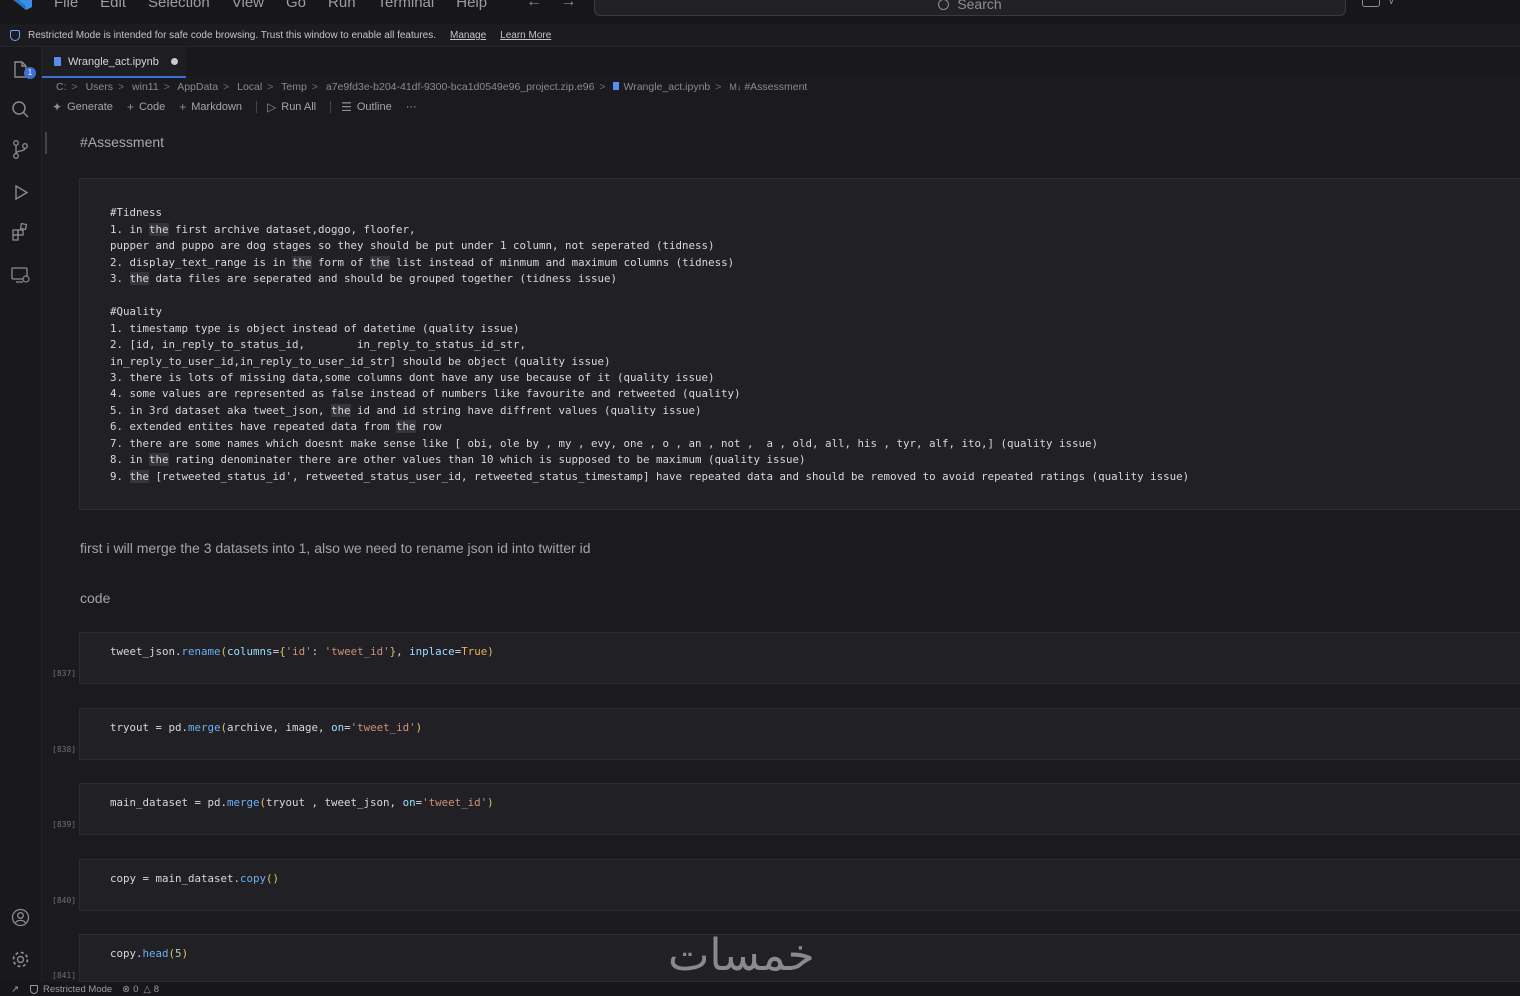 This screenshot has width=1520, height=996. What do you see at coordinates (179, 5) in the screenshot?
I see `menu-selection: Selection` at bounding box center [179, 5].